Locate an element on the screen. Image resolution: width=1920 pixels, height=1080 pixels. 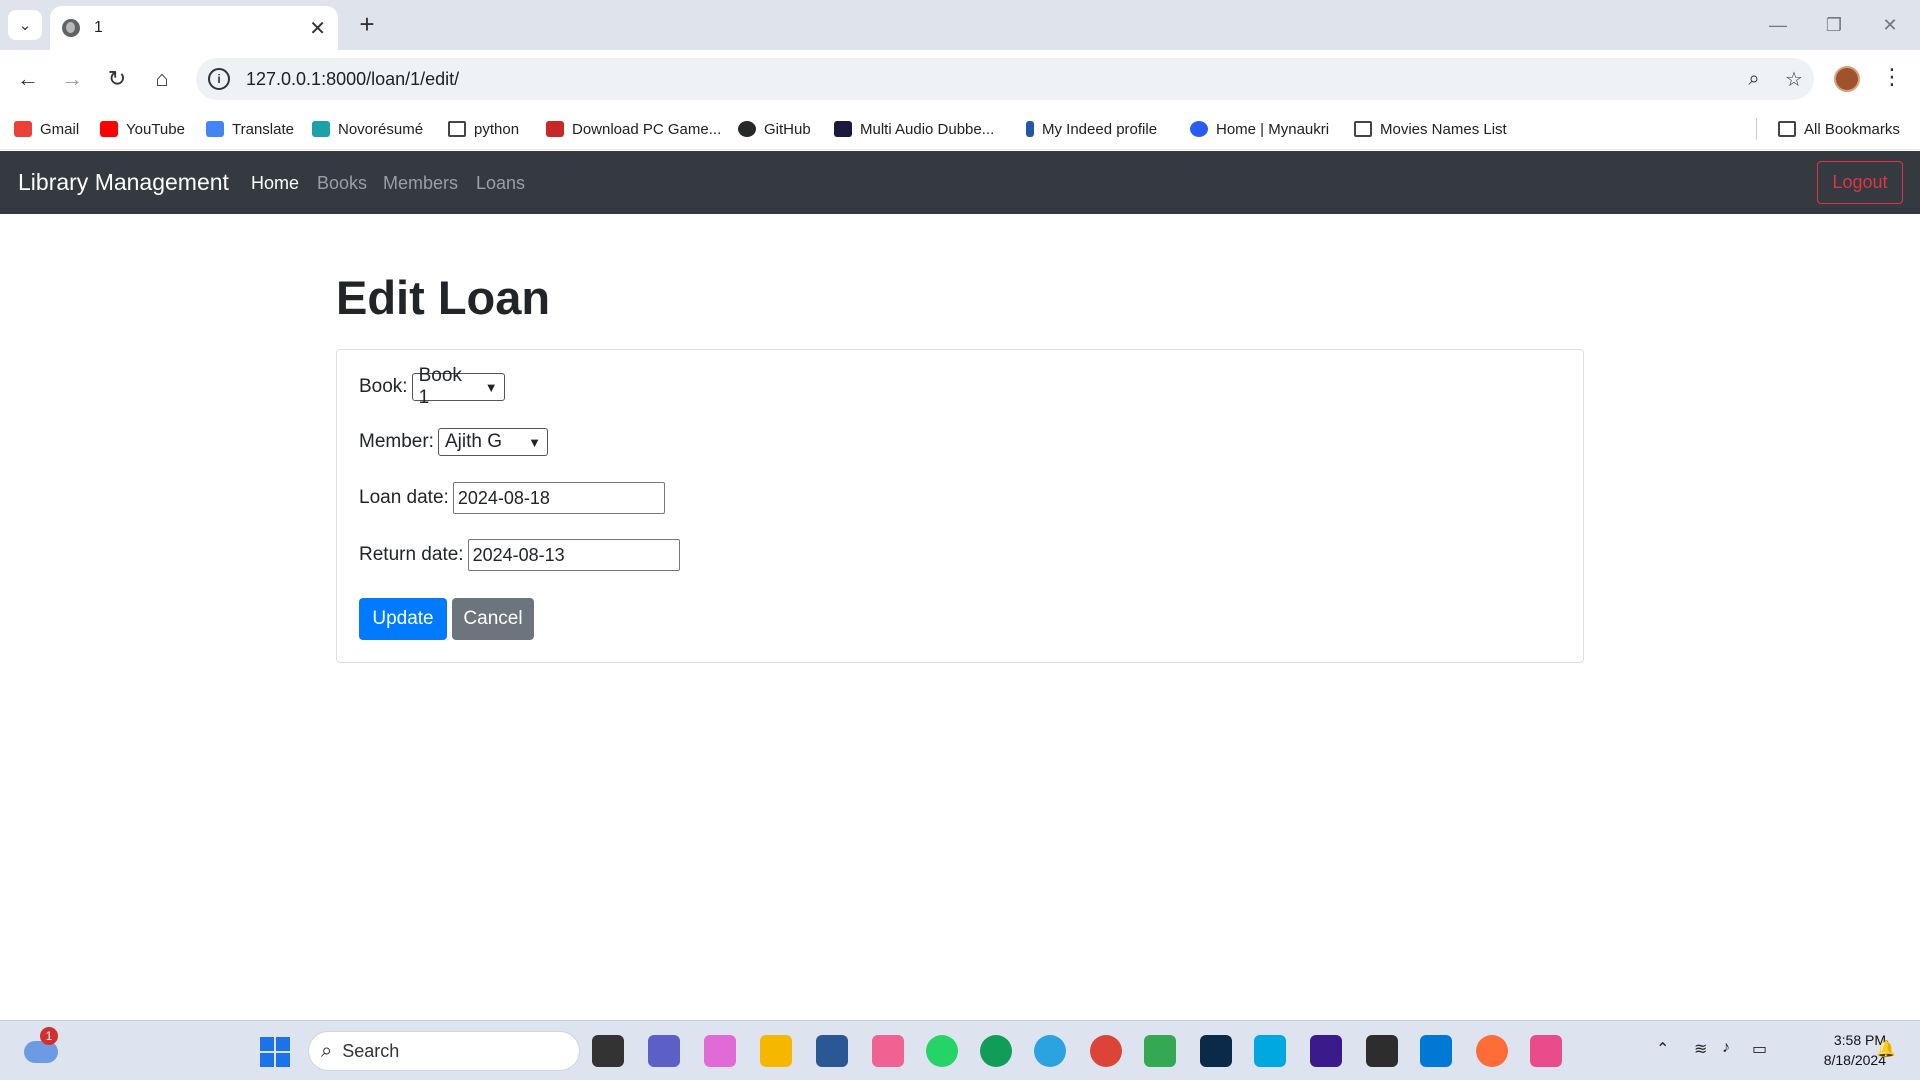
browser-menu-icon: ⋮ is located at coordinates (1892, 77).